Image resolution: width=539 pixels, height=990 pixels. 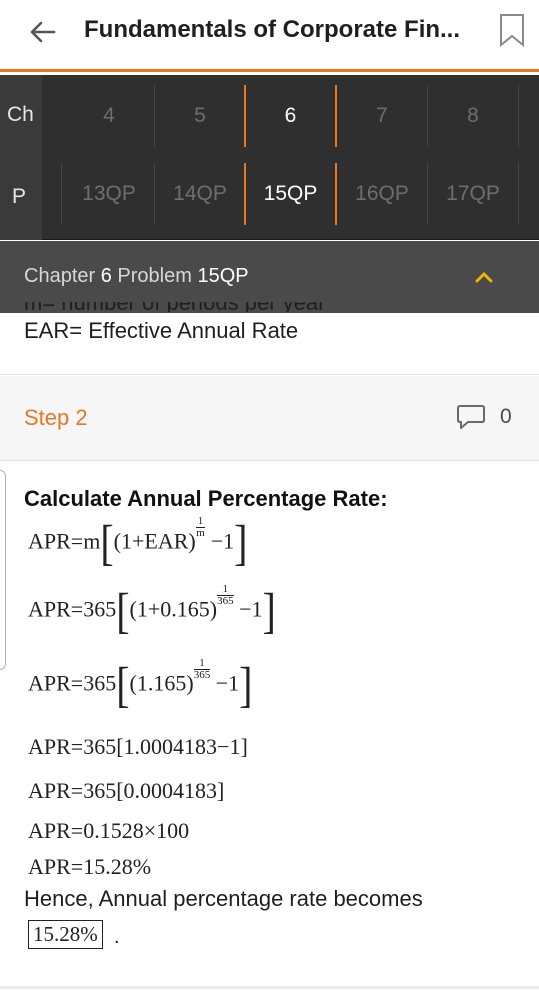 I want to click on eq3-exponent: 1 365, so click(x=202, y=669).